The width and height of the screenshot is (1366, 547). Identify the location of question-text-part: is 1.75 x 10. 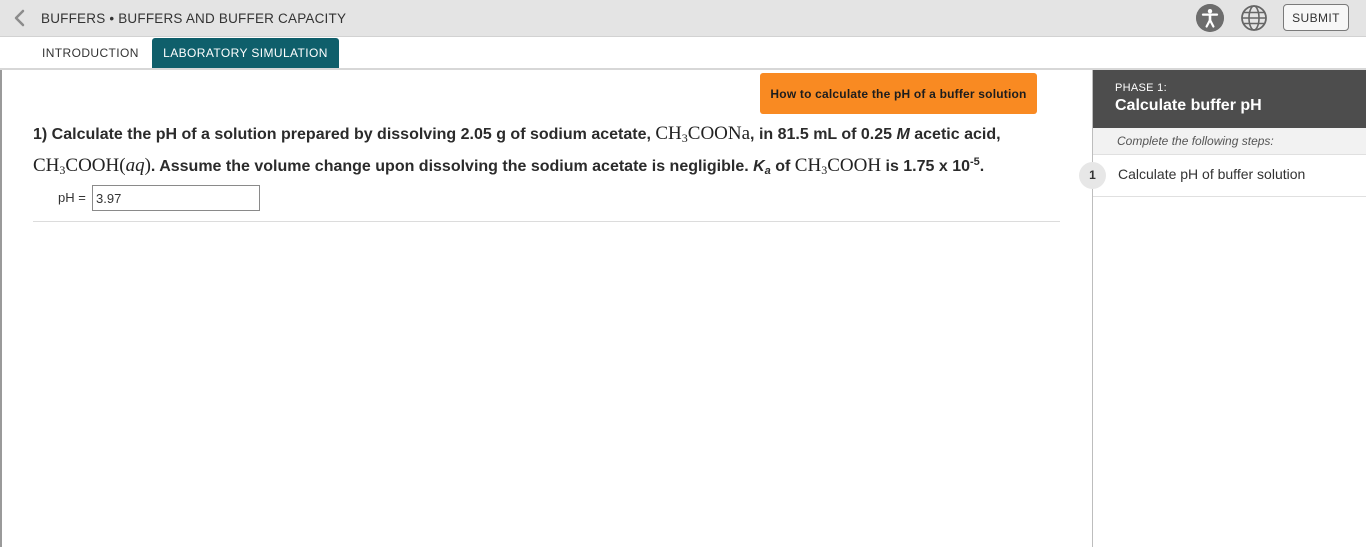
(926, 166).